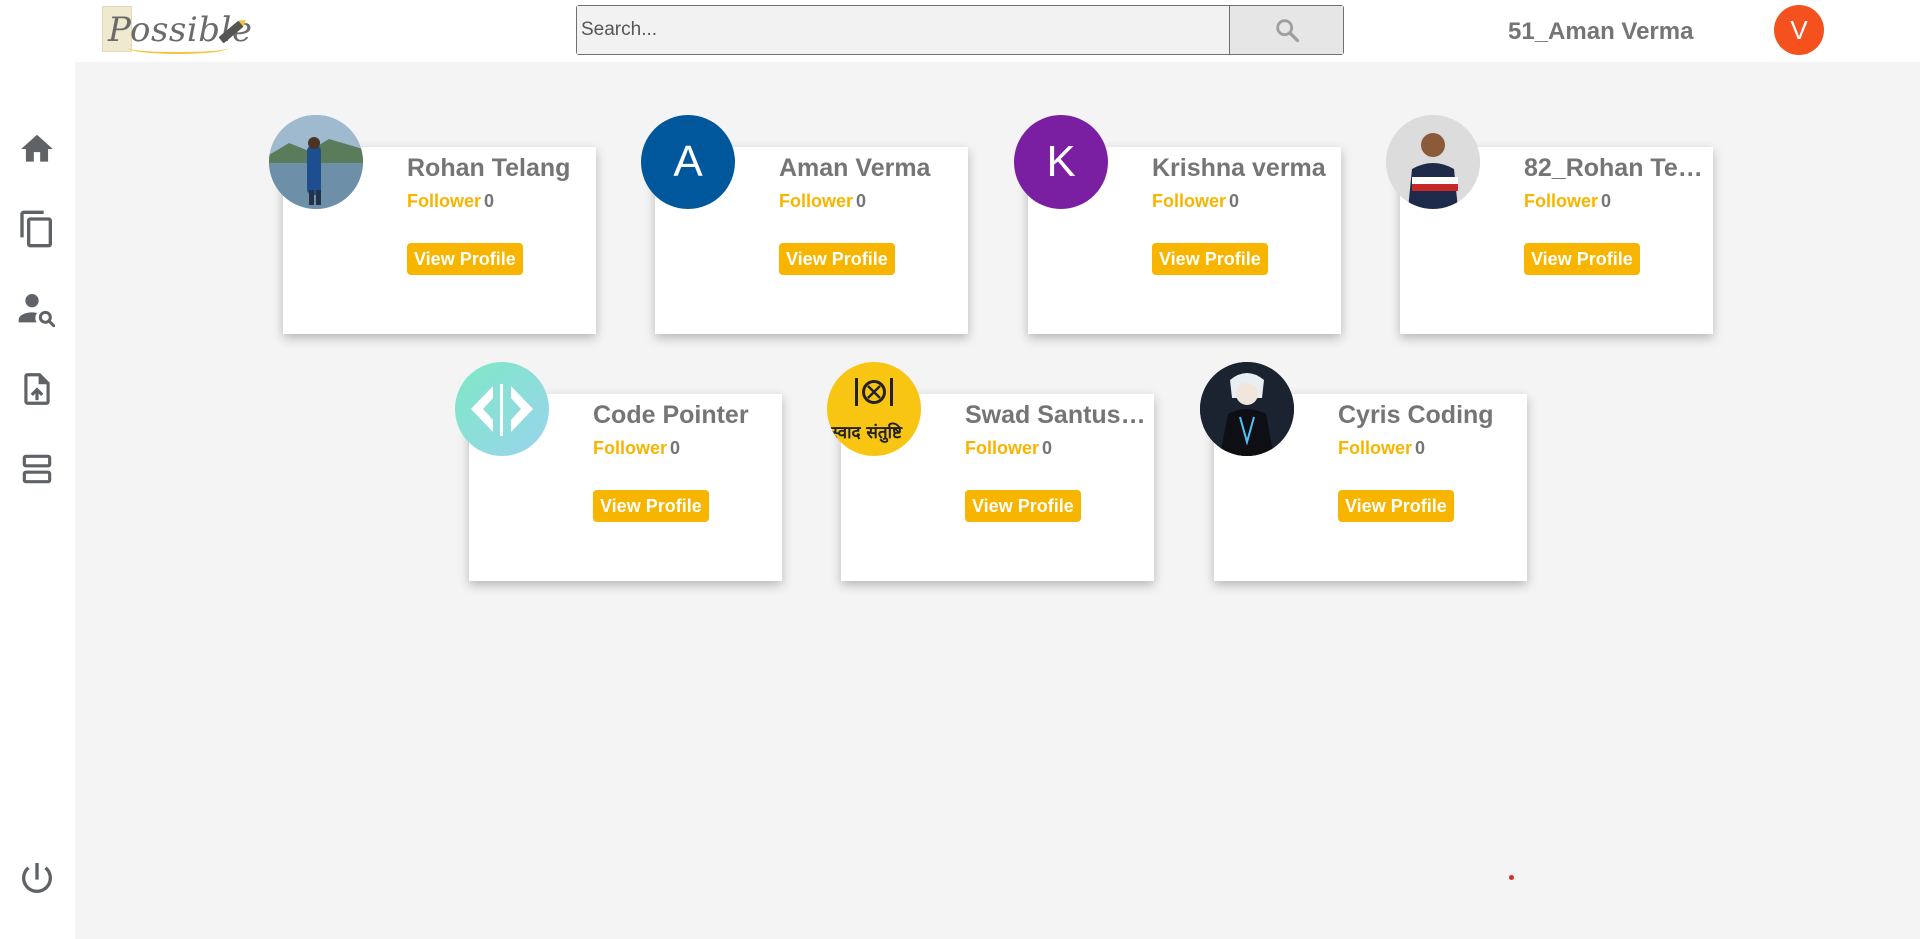 Image resolution: width=1920 pixels, height=939 pixels. I want to click on avatar-devanagari-text: स्वाद संतुष्टि, so click(866, 433).